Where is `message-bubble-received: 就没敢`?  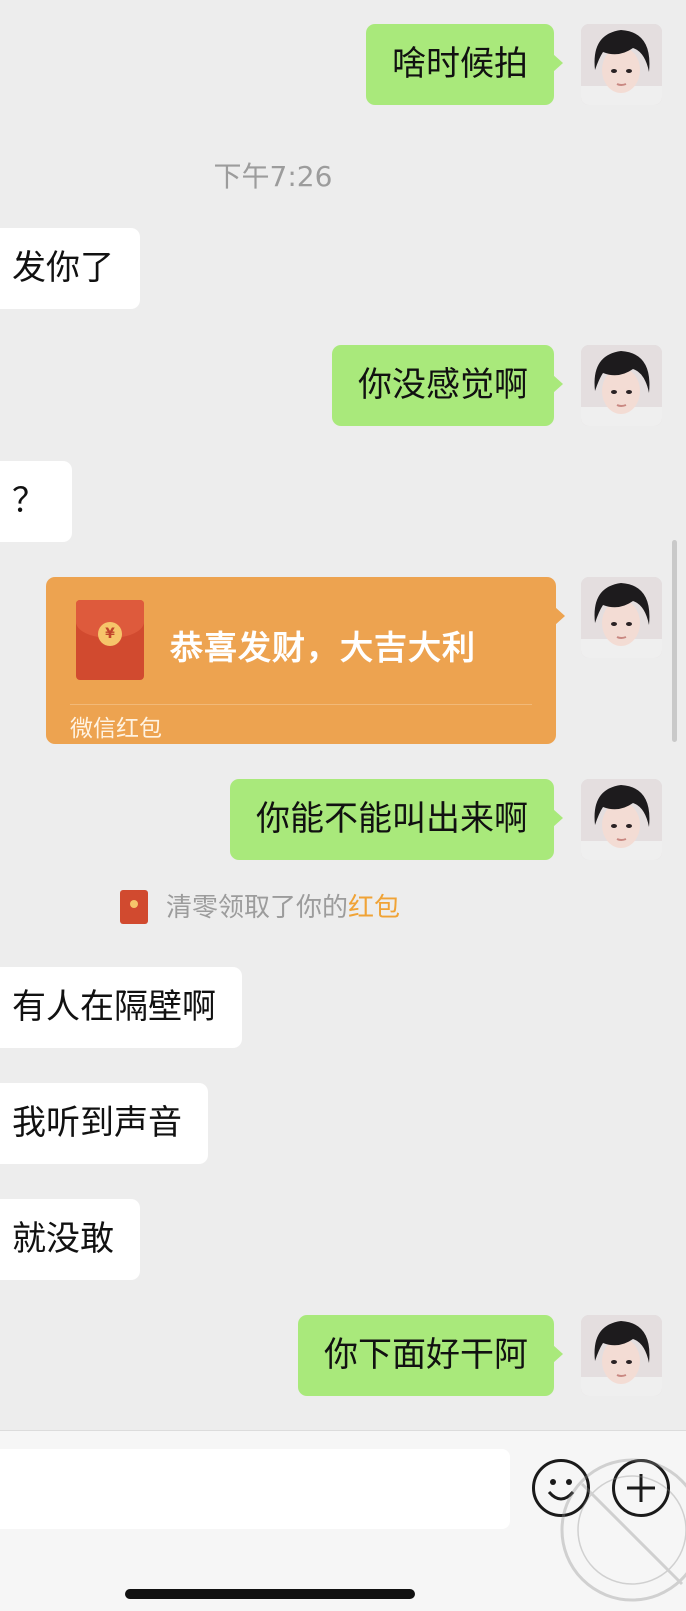
message-bubble-received: 就没敢 is located at coordinates (70, 1239).